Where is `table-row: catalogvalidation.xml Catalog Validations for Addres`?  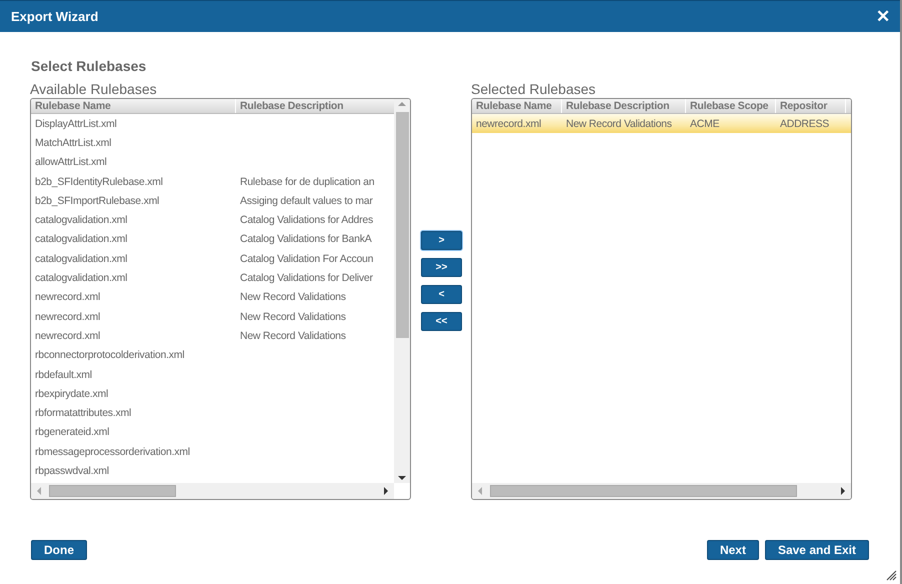
table-row: catalogvalidation.xml Catalog Validations for Addres is located at coordinates (212, 220).